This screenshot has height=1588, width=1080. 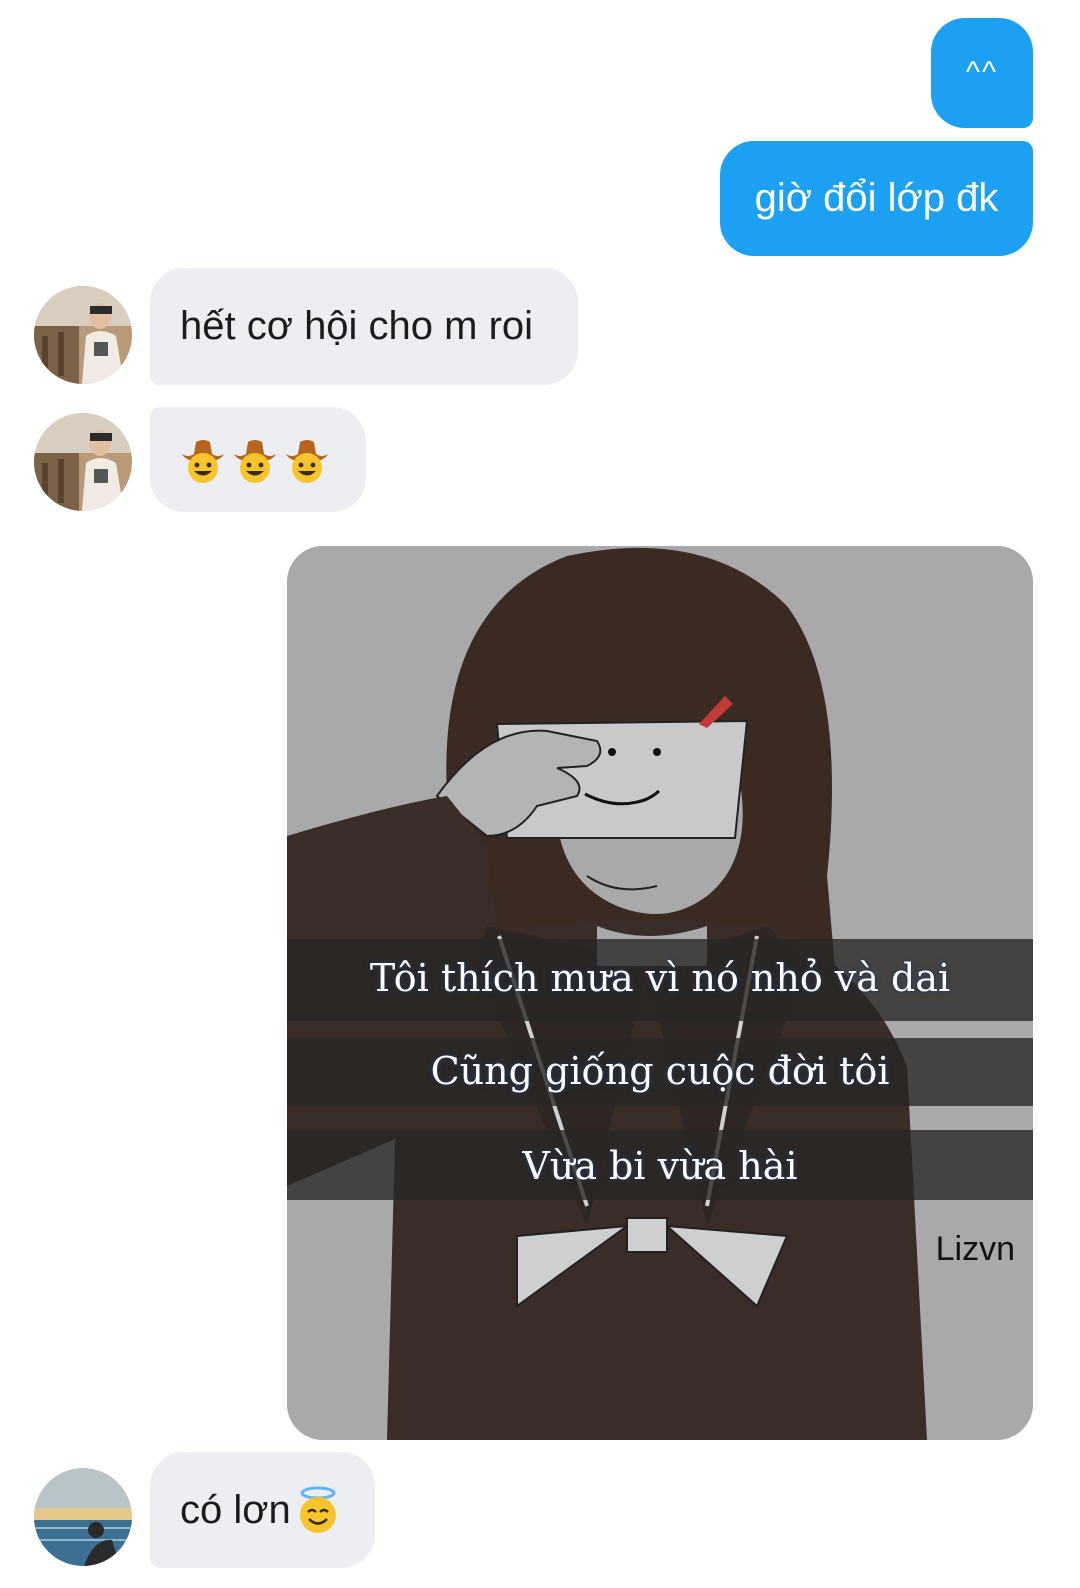 I want to click on message-text: hết cơ hội cho m roi, so click(x=357, y=326).